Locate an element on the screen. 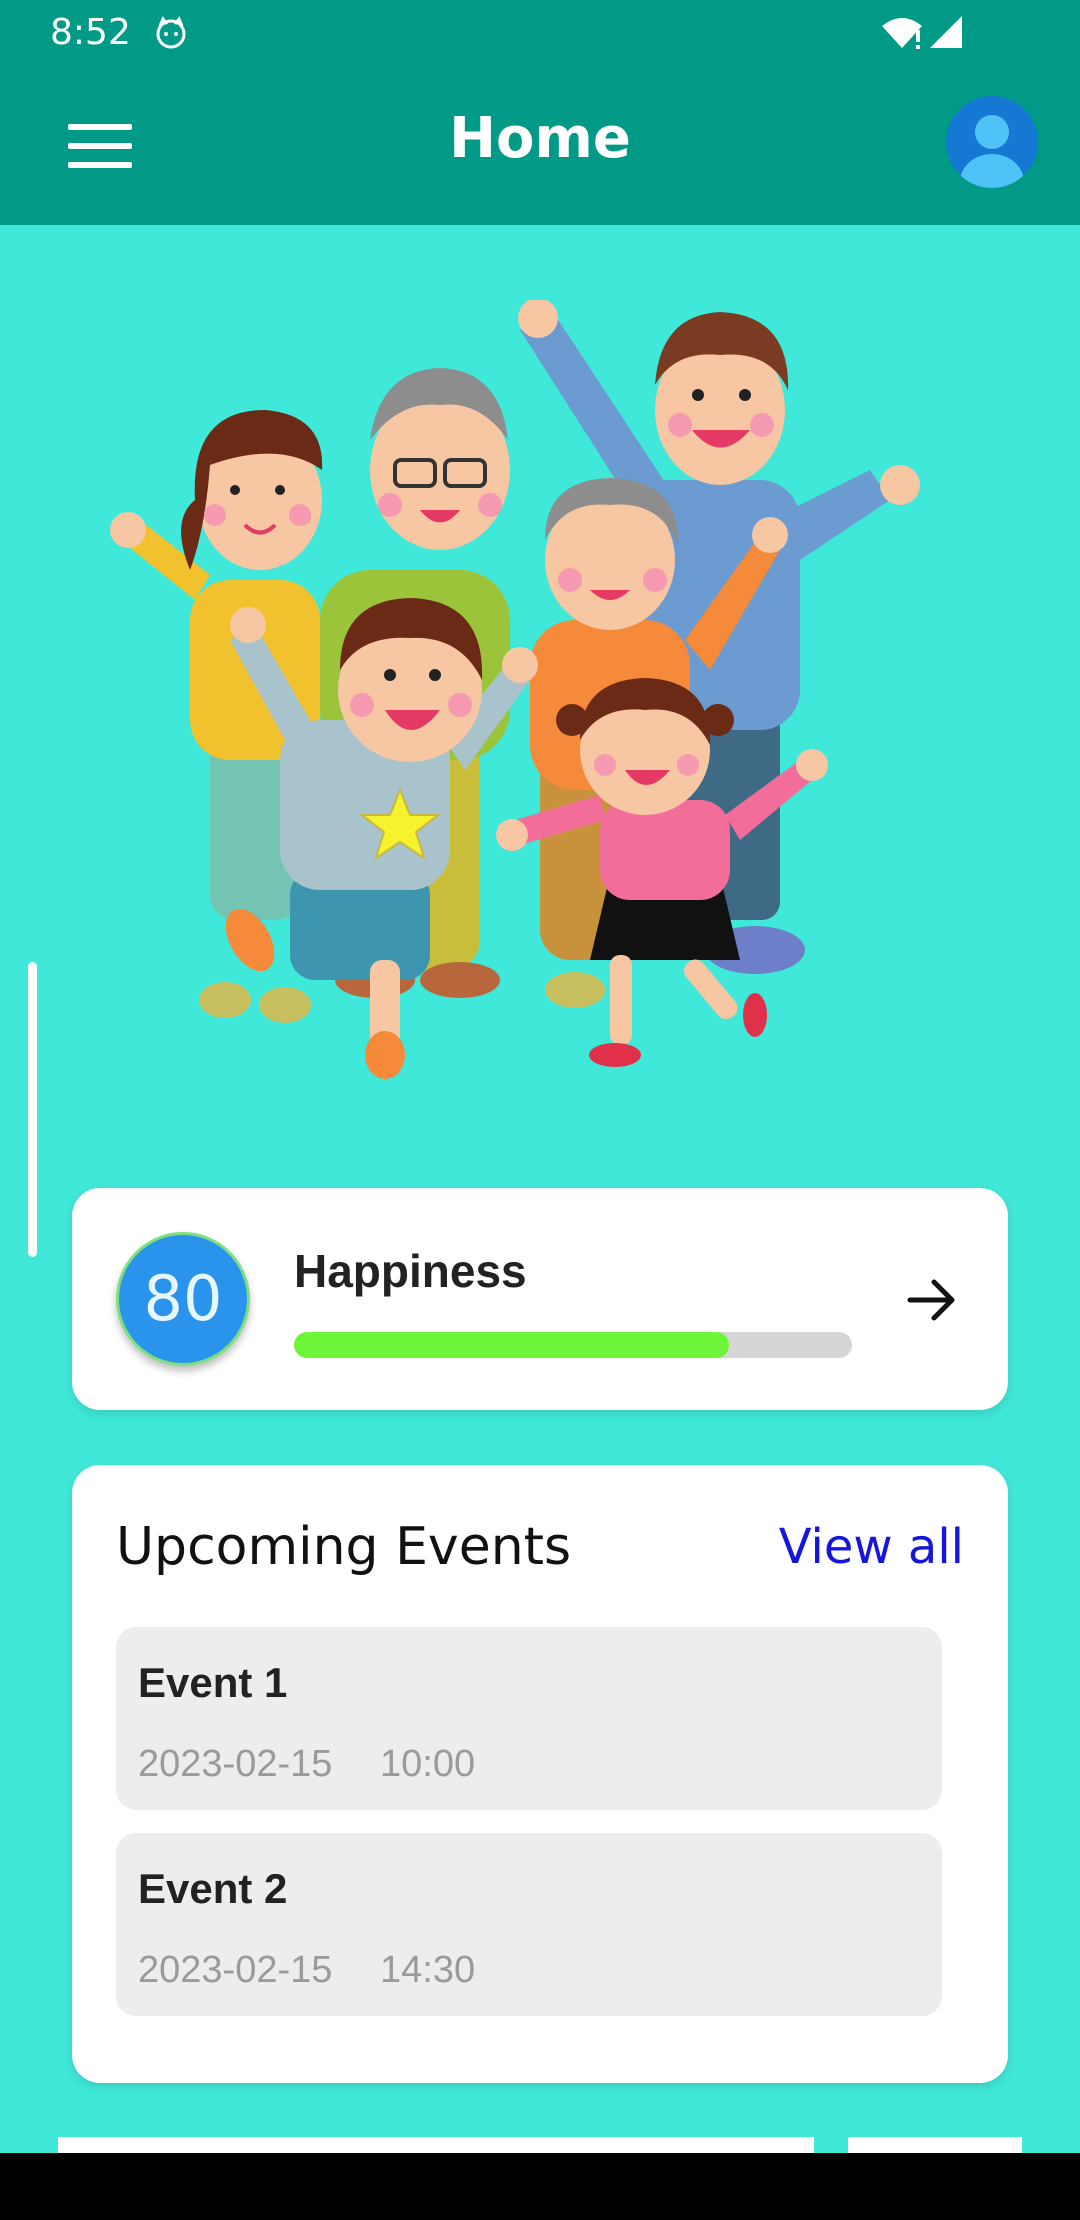 This screenshot has width=1080, height=2220. page-title: Home is located at coordinates (540, 138).